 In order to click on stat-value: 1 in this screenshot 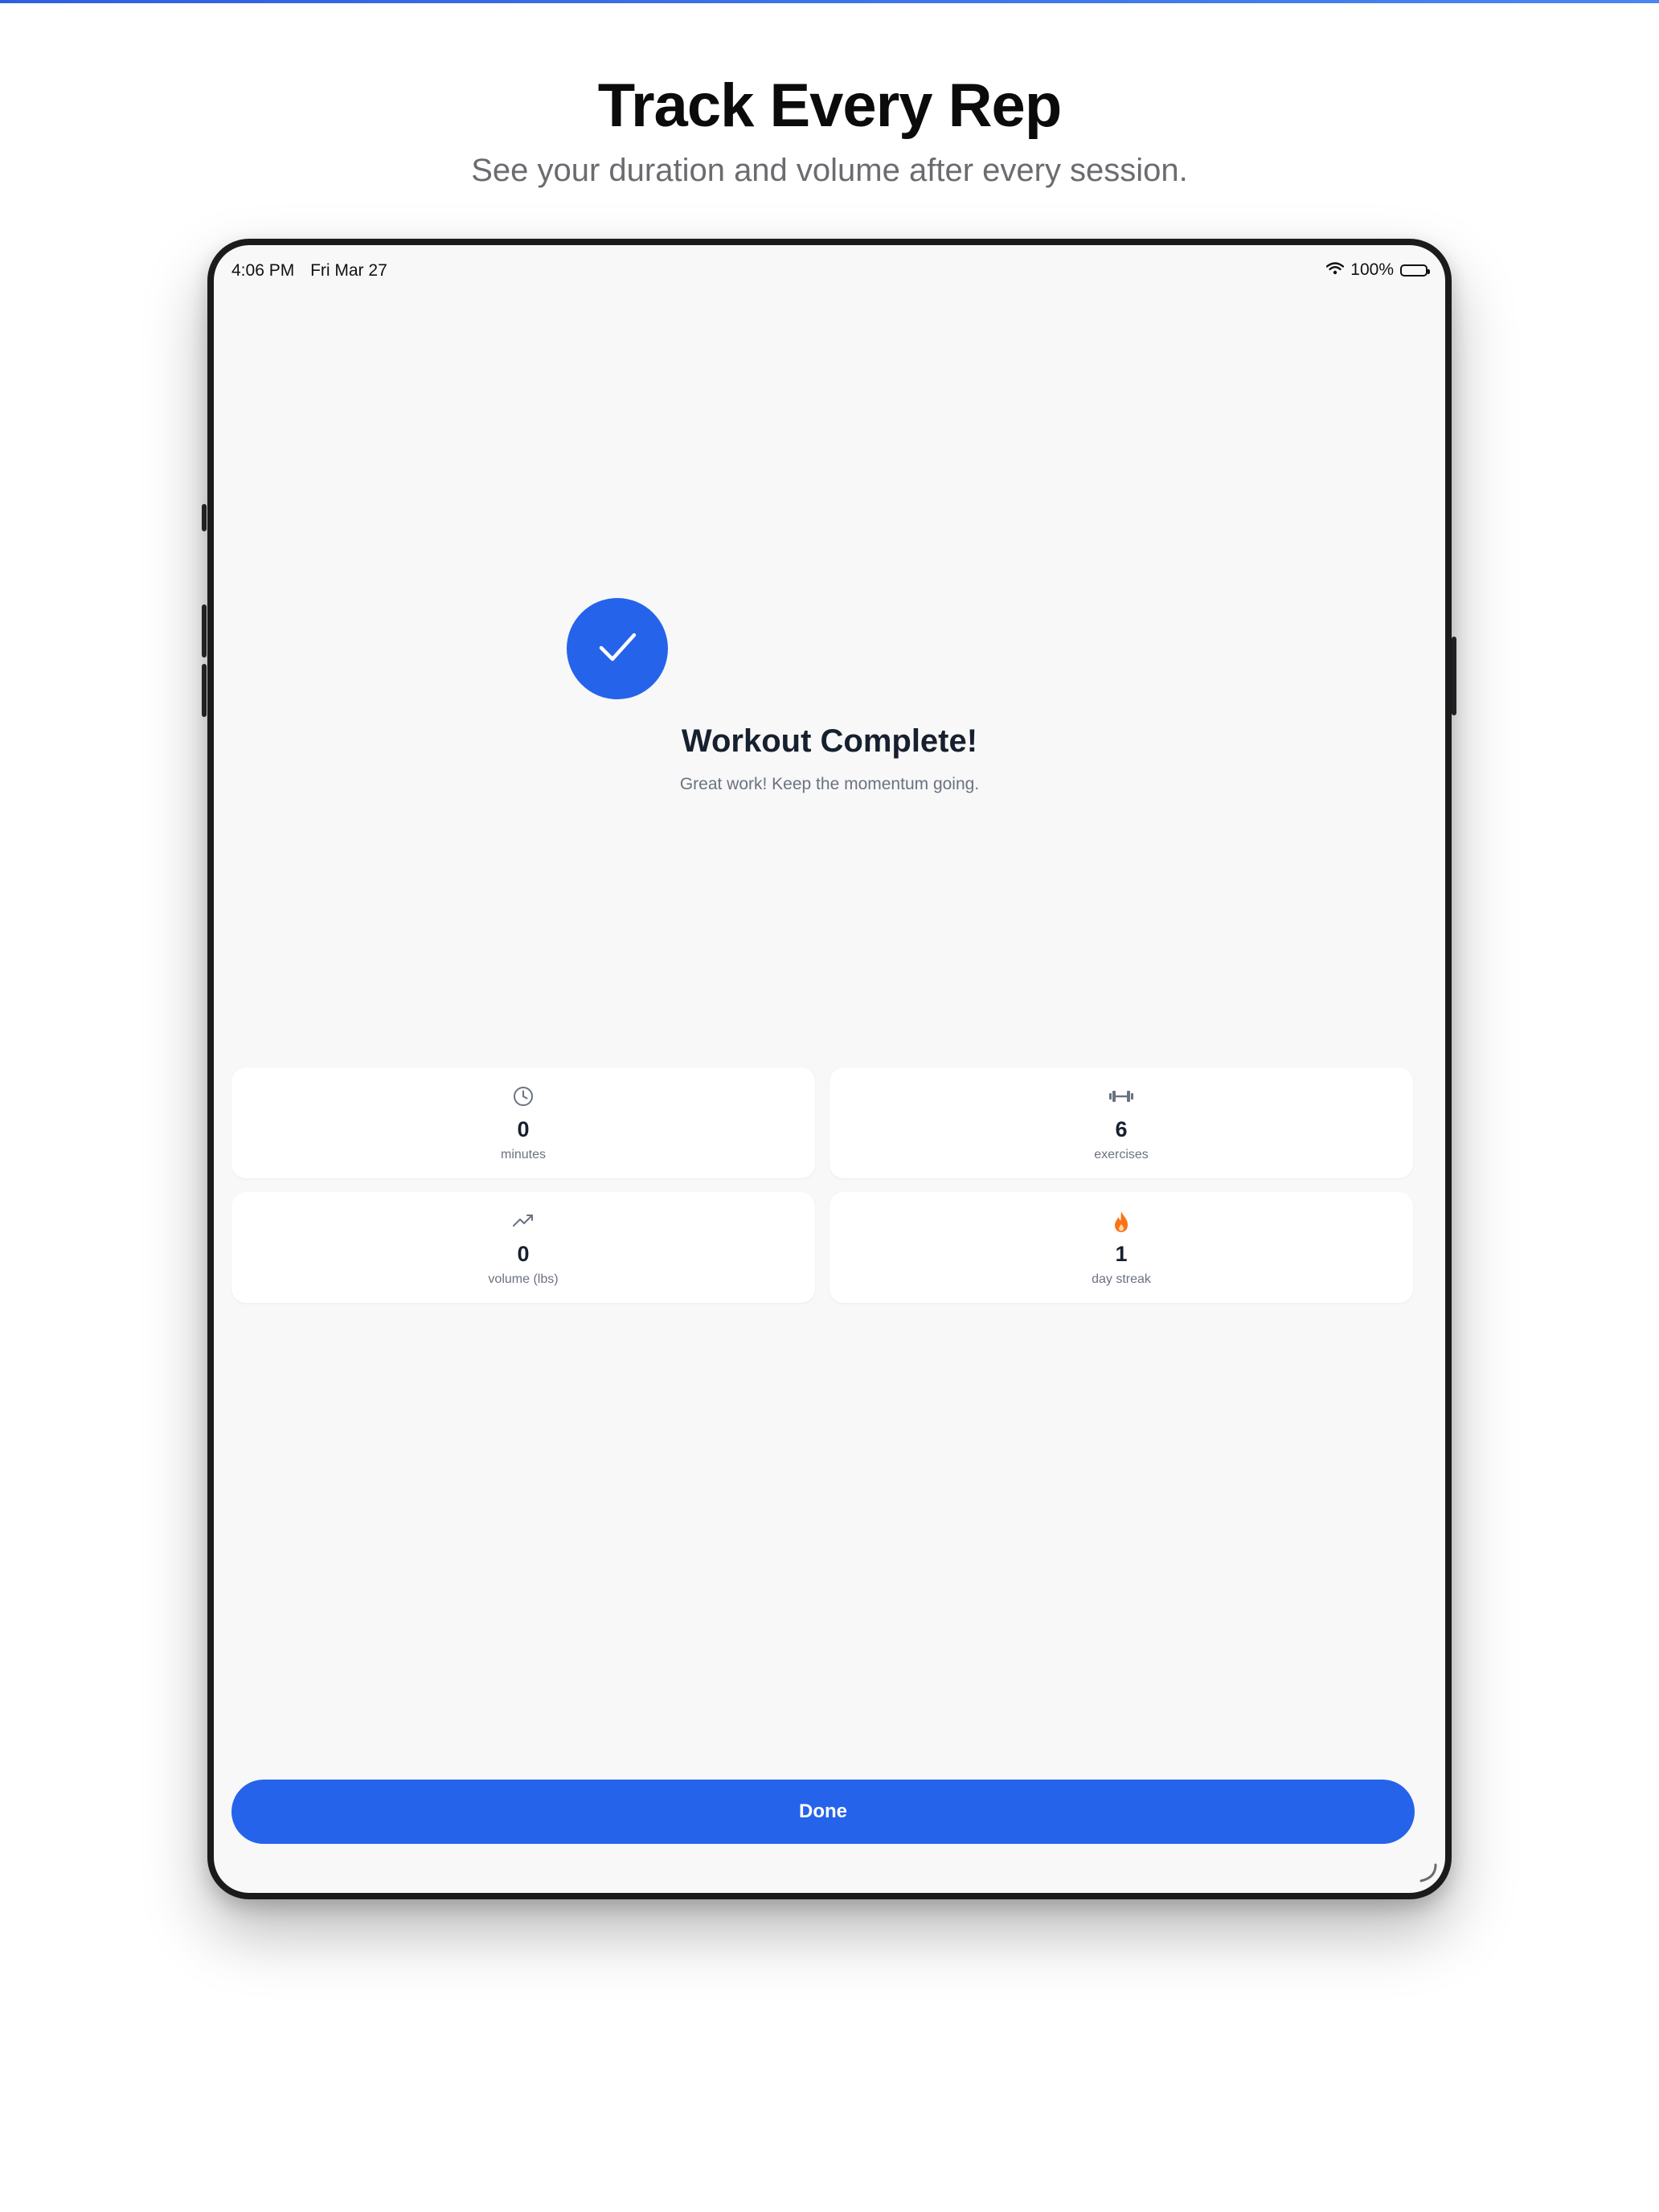, I will do `click(1121, 1254)`.